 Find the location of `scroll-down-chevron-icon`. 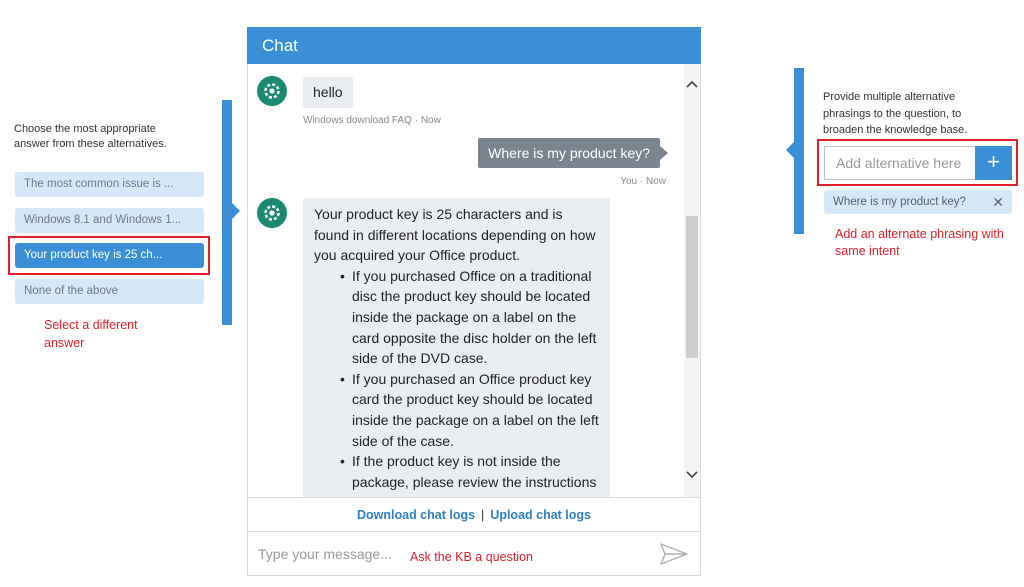

scroll-down-chevron-icon is located at coordinates (692, 475).